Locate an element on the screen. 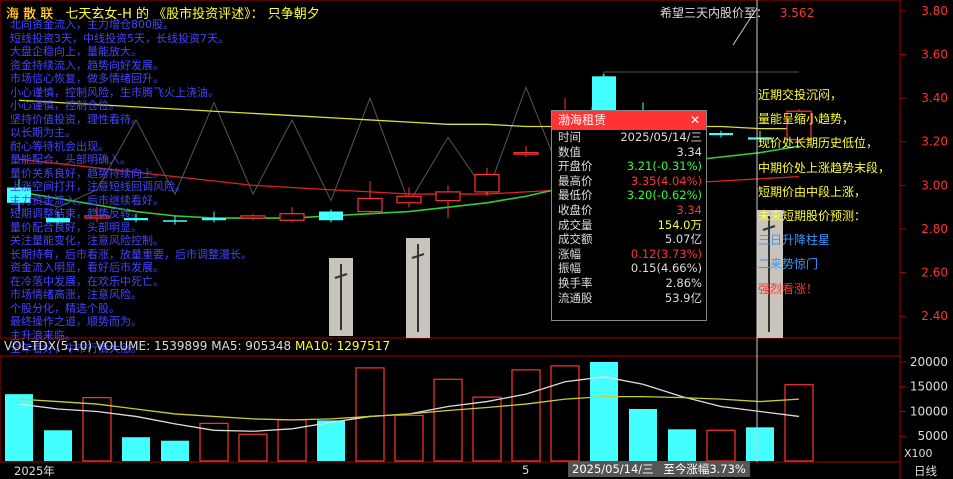 The height and width of the screenshot is (479, 953). commentary-line: 上涨空间打开，注意短线回调风险。 is located at coordinates (98, 186).